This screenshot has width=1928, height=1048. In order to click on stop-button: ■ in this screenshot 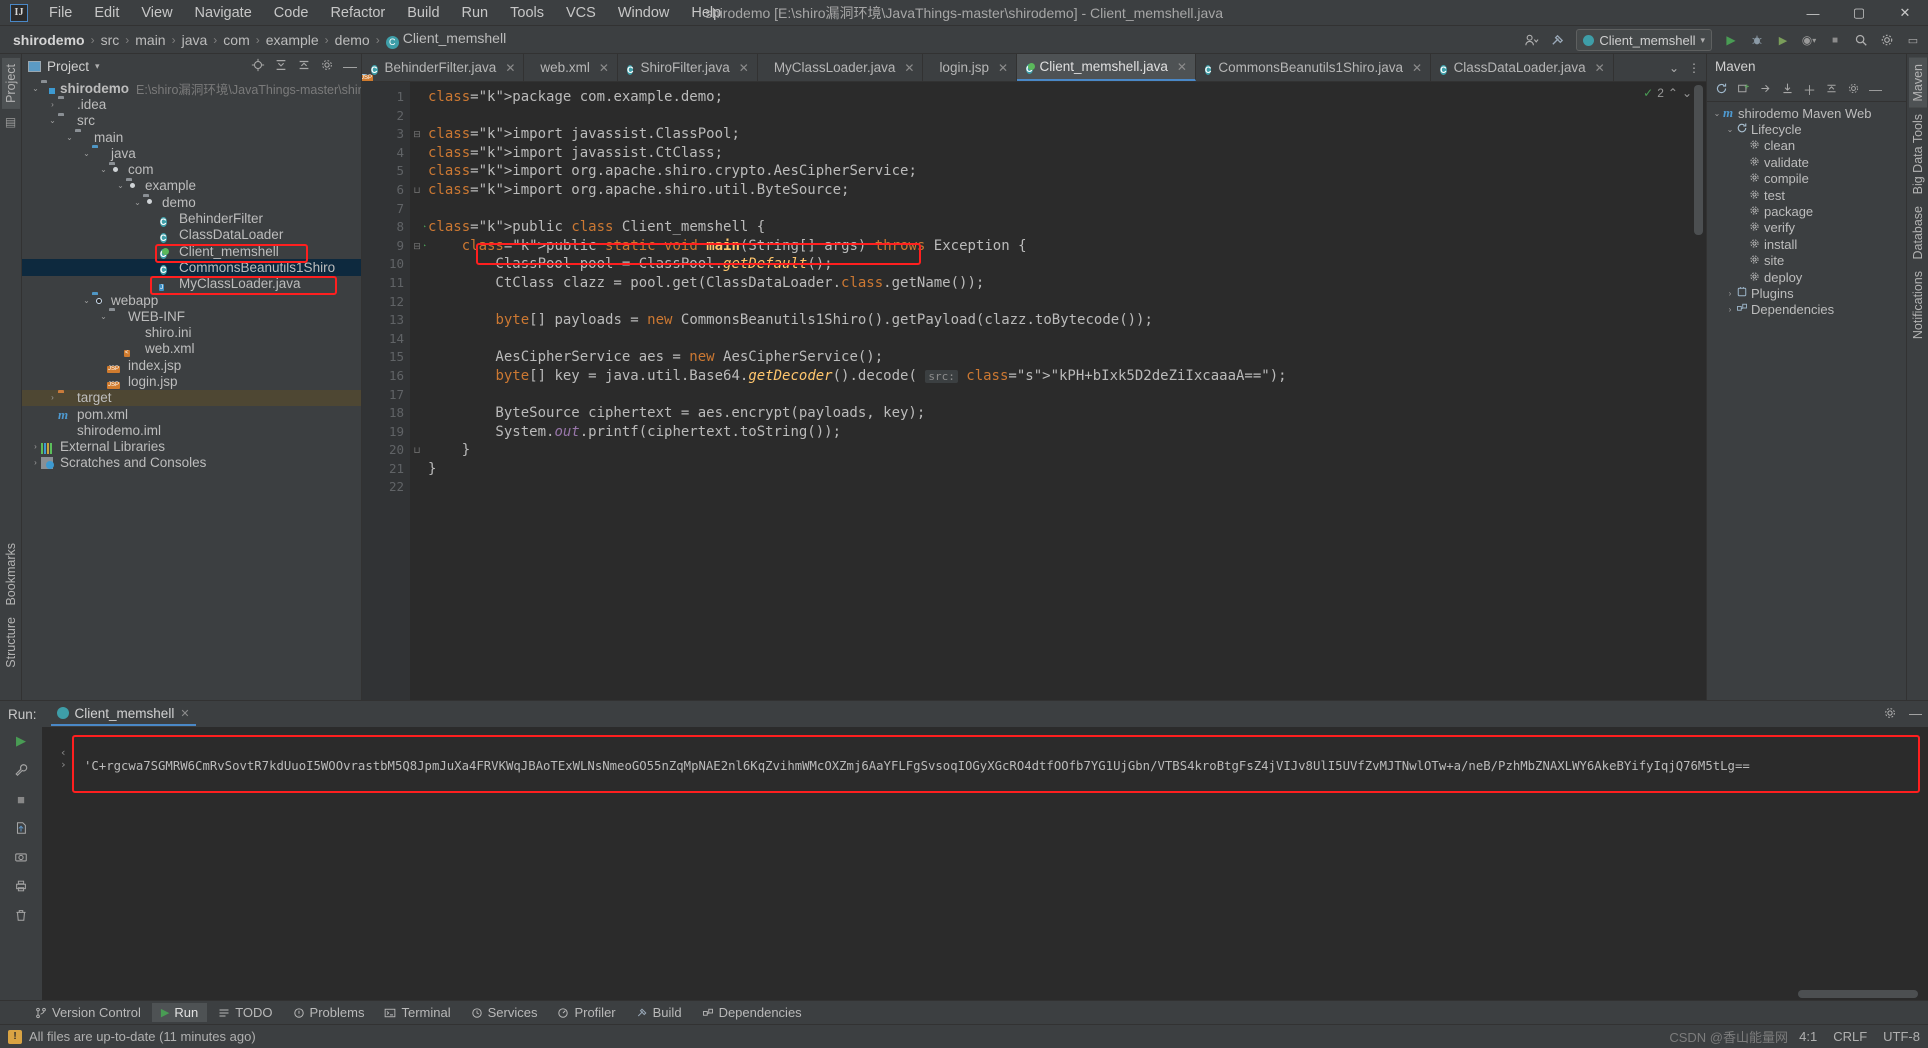, I will do `click(1835, 40)`.